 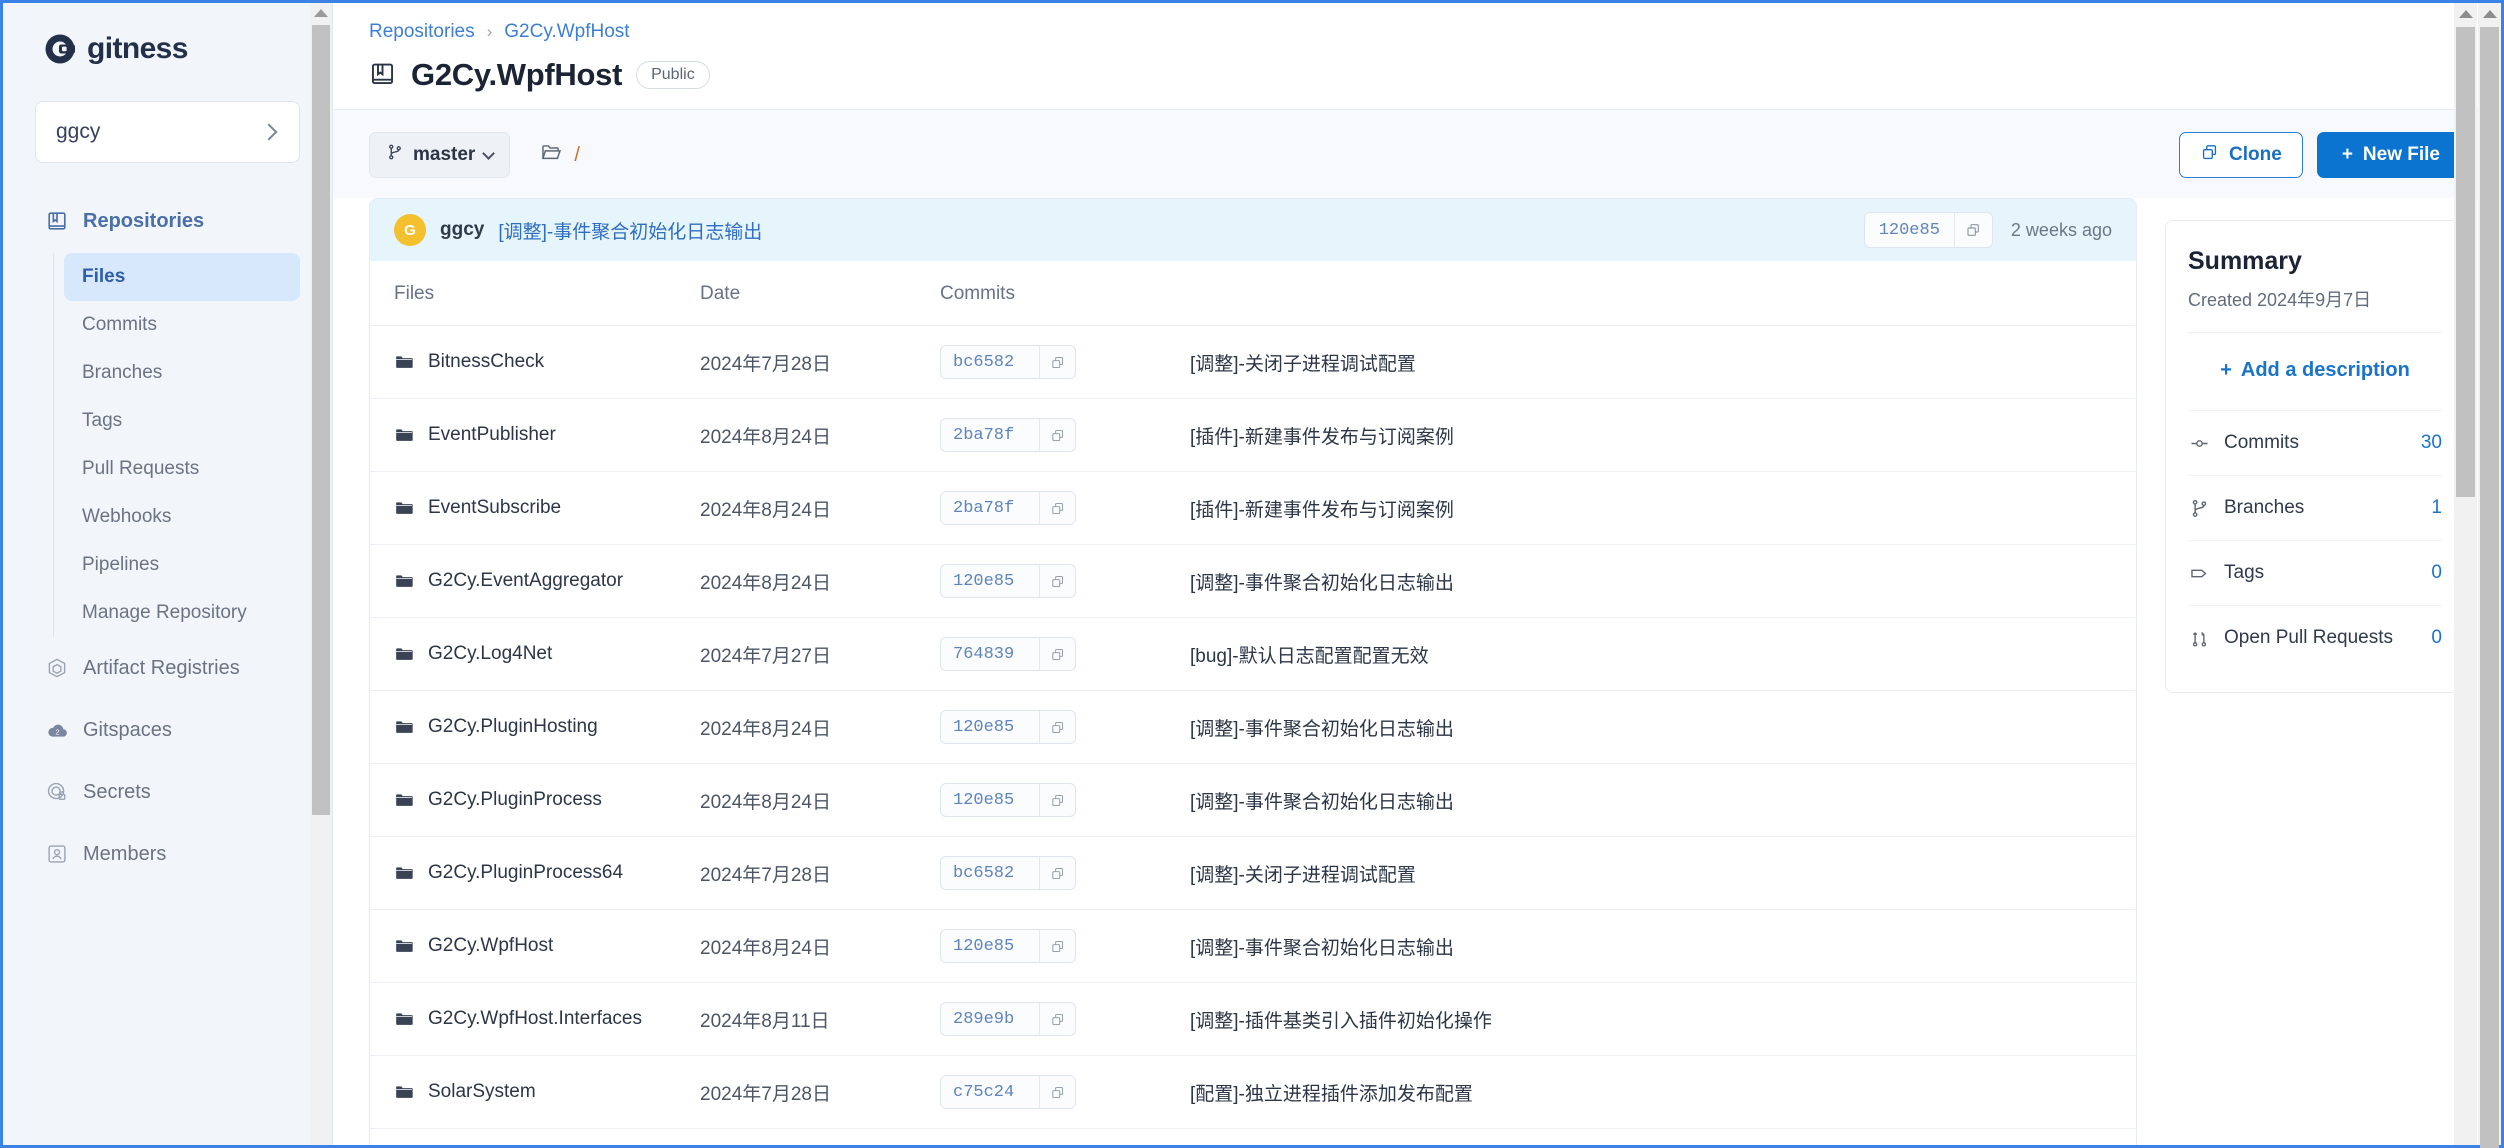 I want to click on commit-hash-pill: c75c24, so click(x=1008, y=1092).